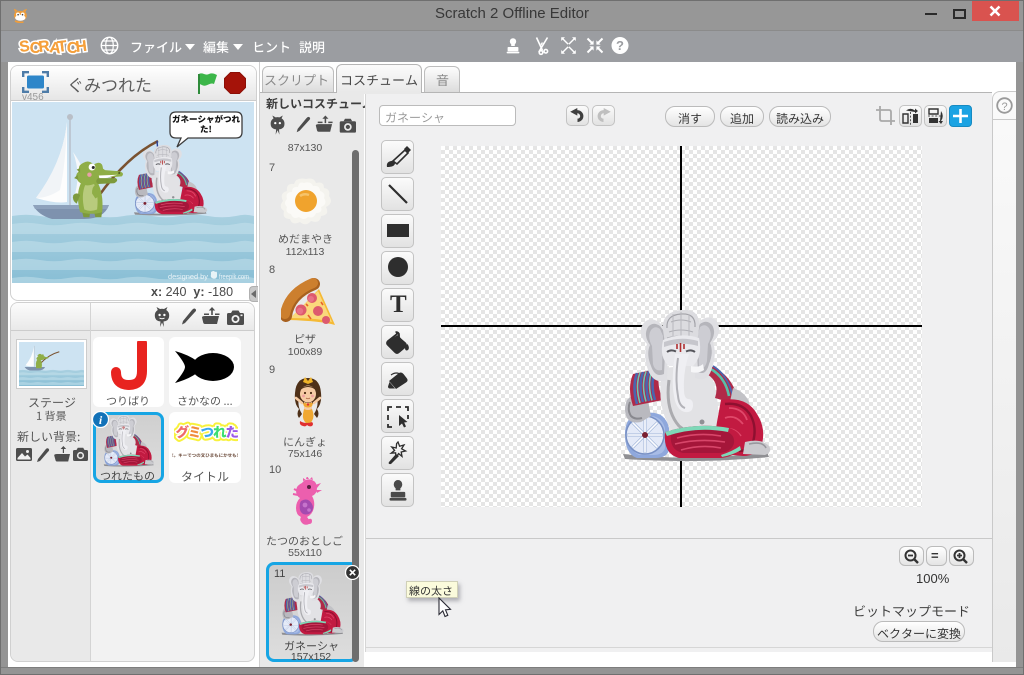 This screenshot has height=675, width=1024. What do you see at coordinates (188, 276) in the screenshot?
I see `svg-text: designed by` at bounding box center [188, 276].